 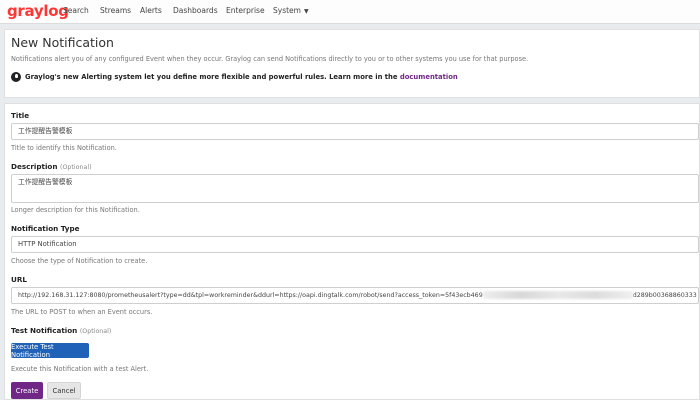 What do you see at coordinates (306, 11) in the screenshot?
I see `caret-down-icon: ▼` at bounding box center [306, 11].